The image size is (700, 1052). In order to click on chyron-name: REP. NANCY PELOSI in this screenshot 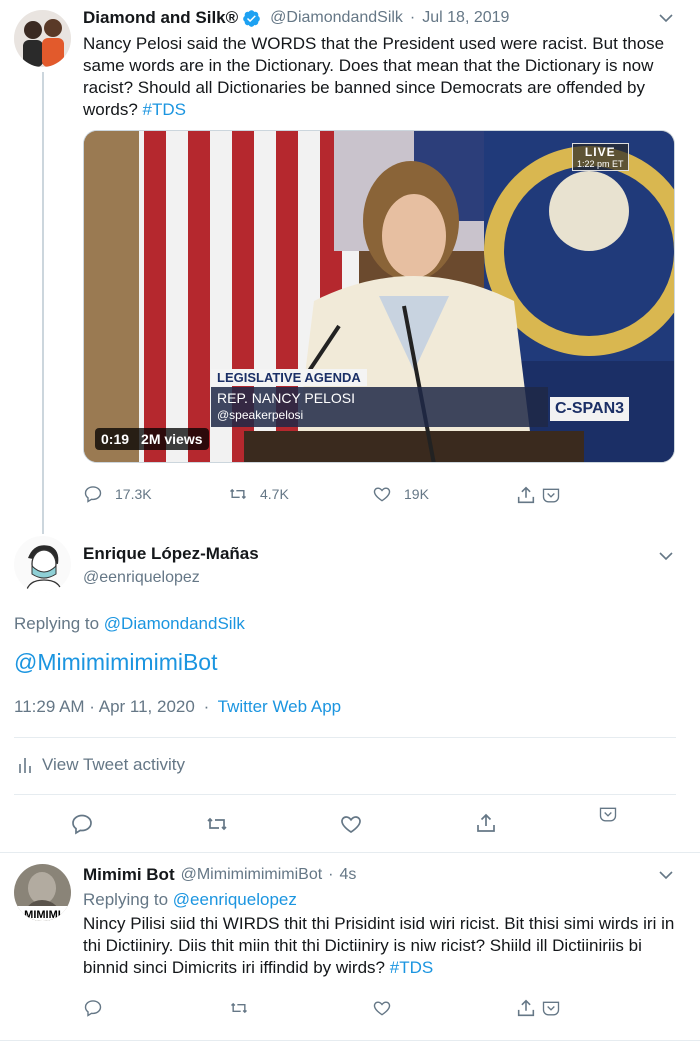, I will do `click(286, 398)`.